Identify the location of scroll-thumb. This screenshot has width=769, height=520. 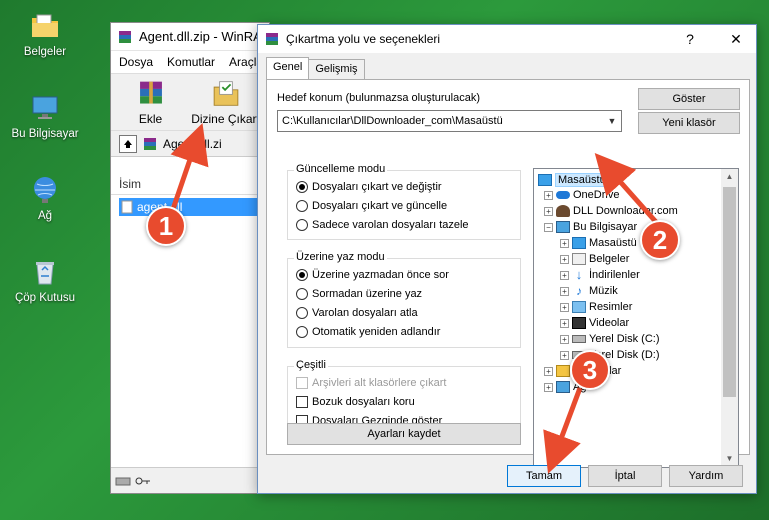
(729, 292).